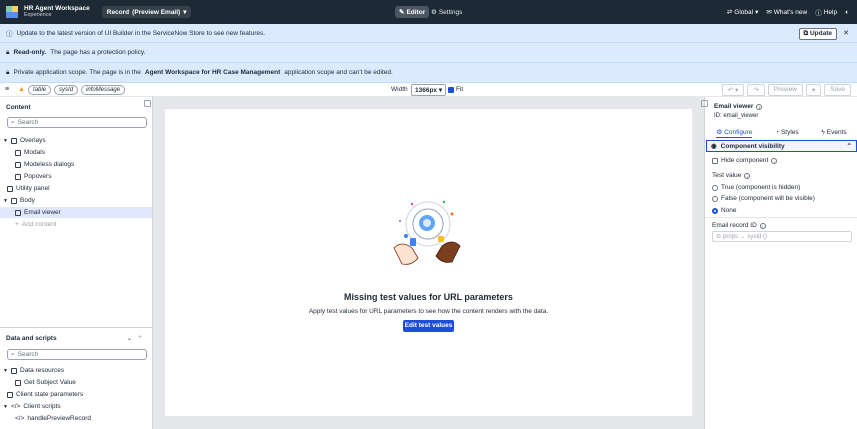 This screenshot has width=857, height=429. I want to click on layers-icon, so click(14, 140).